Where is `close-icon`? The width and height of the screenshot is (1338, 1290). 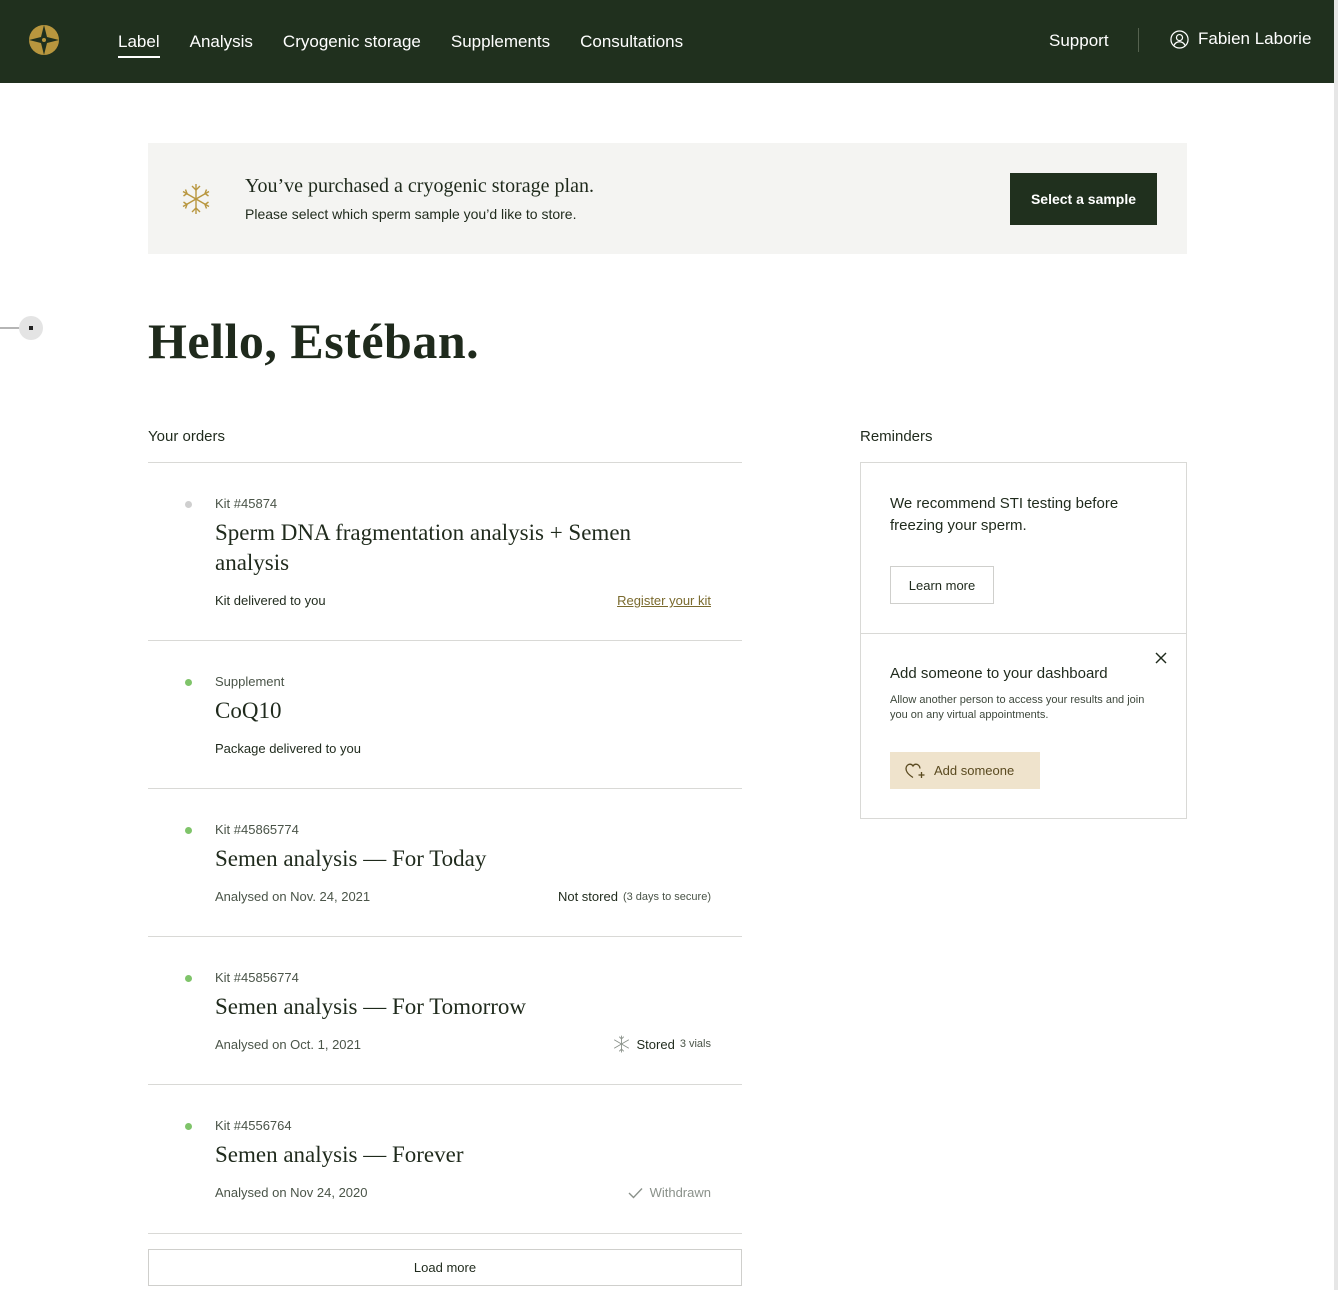
close-icon is located at coordinates (1161, 658).